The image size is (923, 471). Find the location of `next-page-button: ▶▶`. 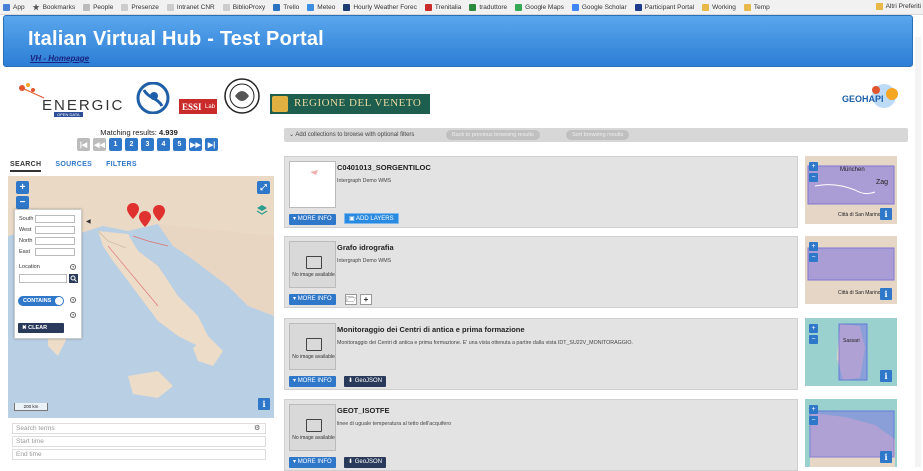

next-page-button: ▶▶ is located at coordinates (195, 144).